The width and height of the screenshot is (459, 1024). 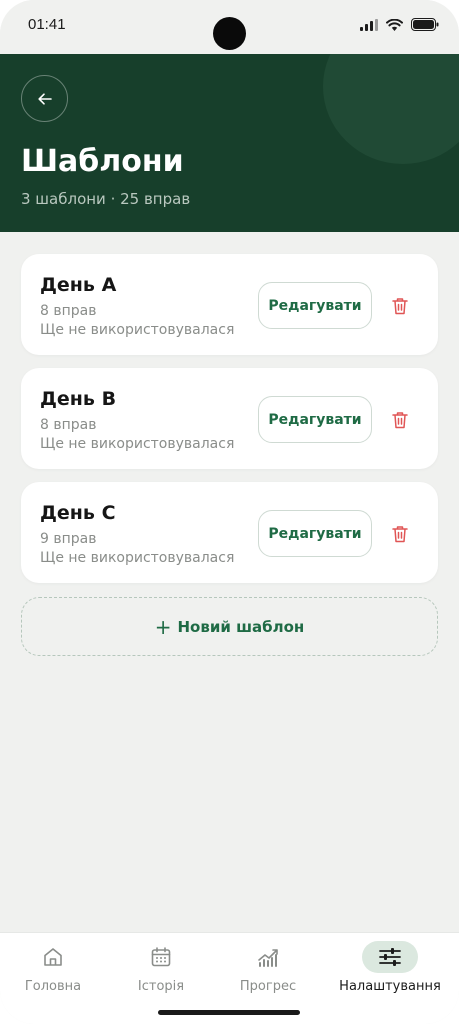 What do you see at coordinates (78, 285) in the screenshot?
I see `template-name: День A` at bounding box center [78, 285].